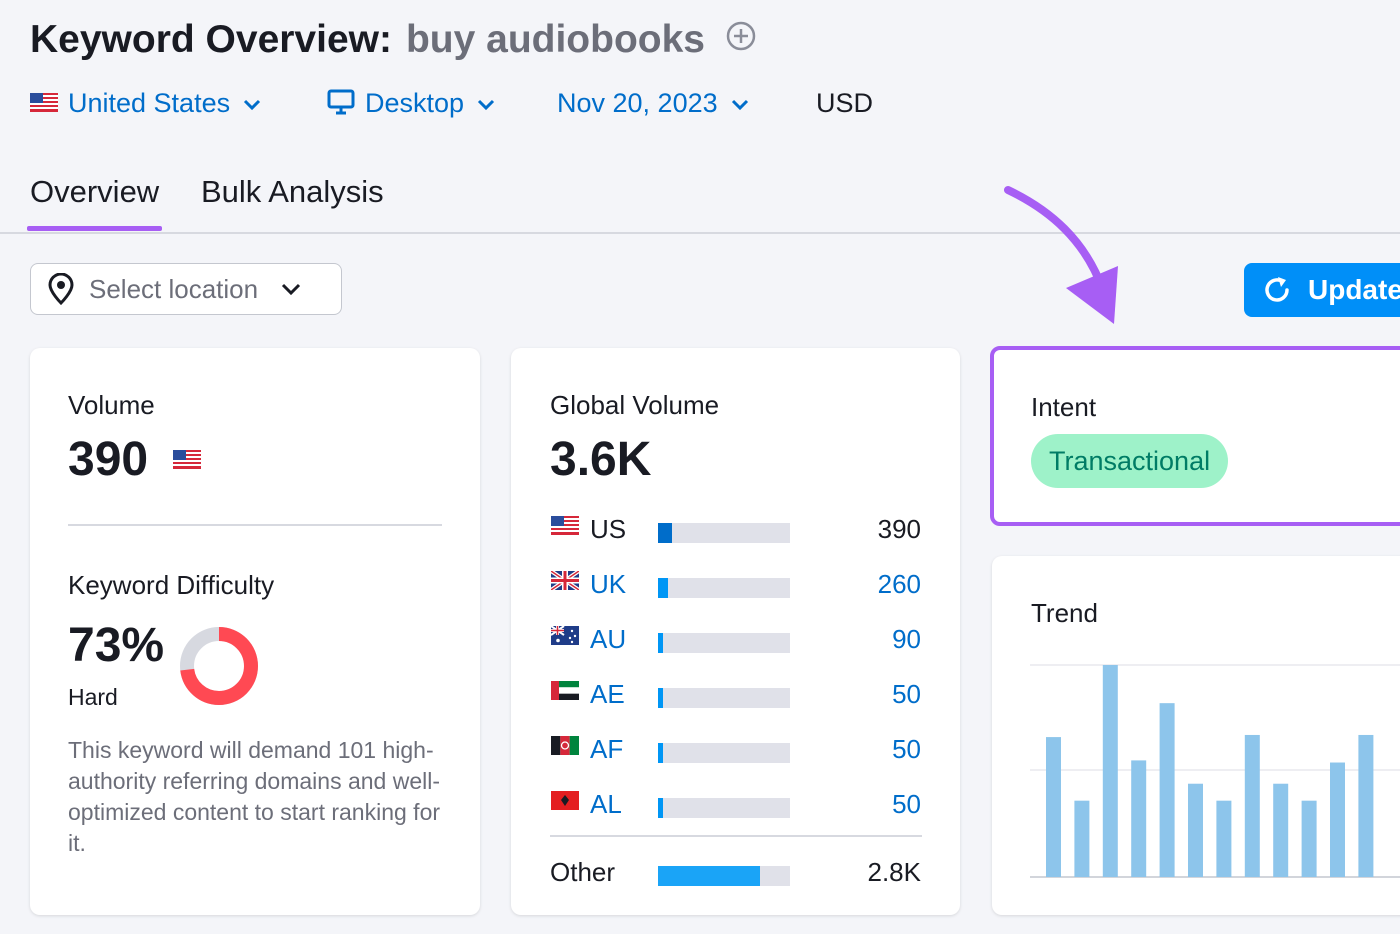  I want to click on country-row-af: AF 50, so click(736, 750).